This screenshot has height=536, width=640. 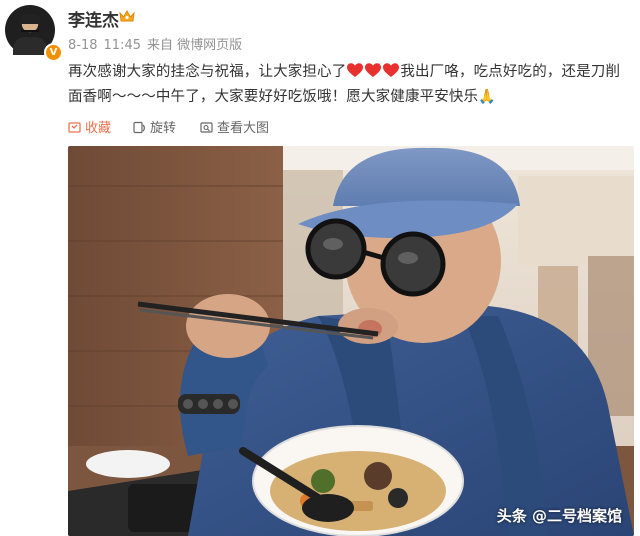 What do you see at coordinates (206, 127) in the screenshot?
I see `view-large-icon` at bounding box center [206, 127].